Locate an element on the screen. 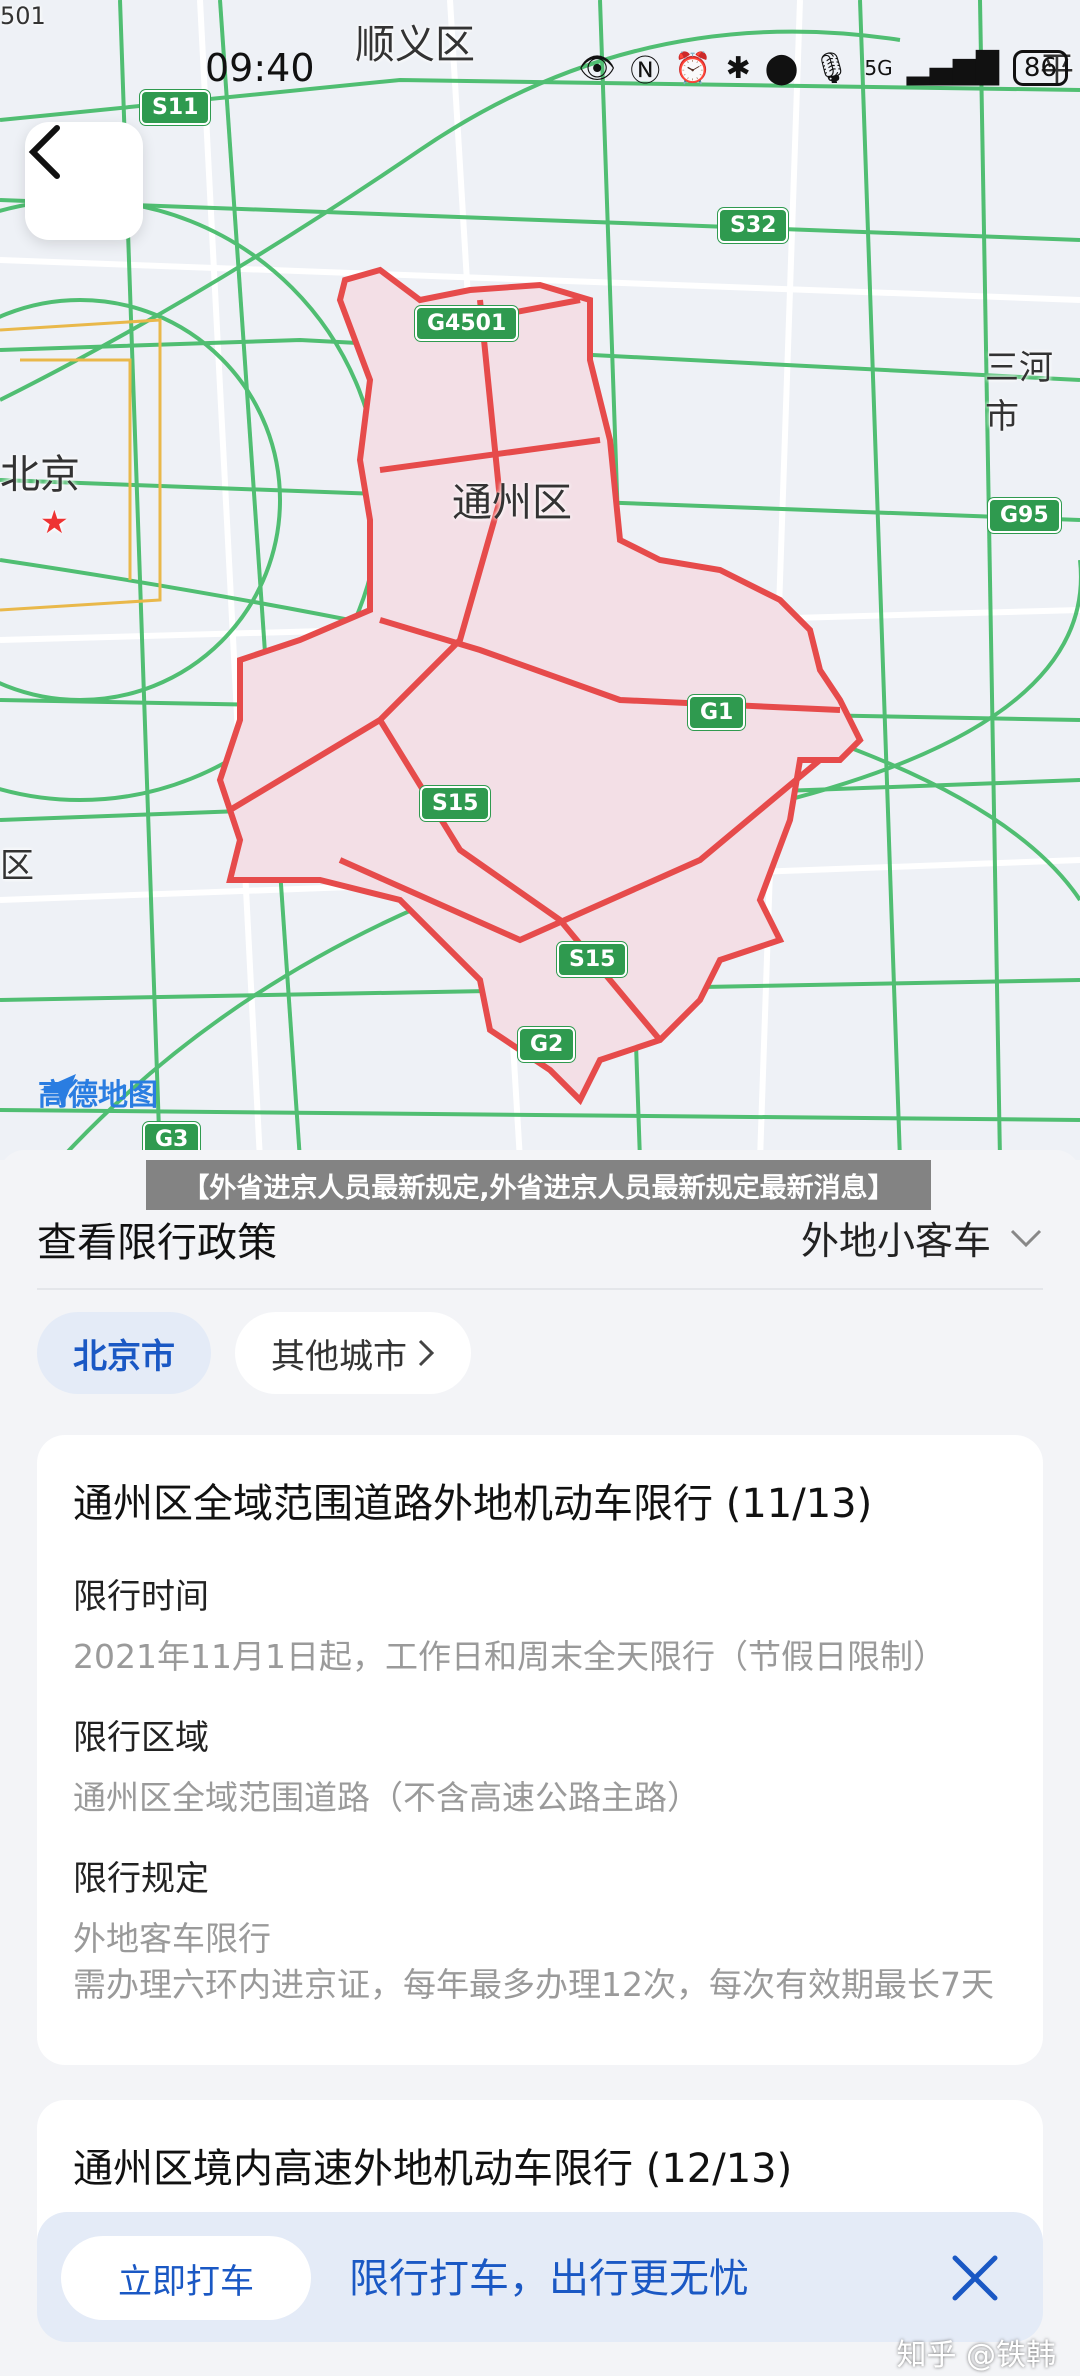  amap-logo: 高德地图 is located at coordinates (98, 1092).